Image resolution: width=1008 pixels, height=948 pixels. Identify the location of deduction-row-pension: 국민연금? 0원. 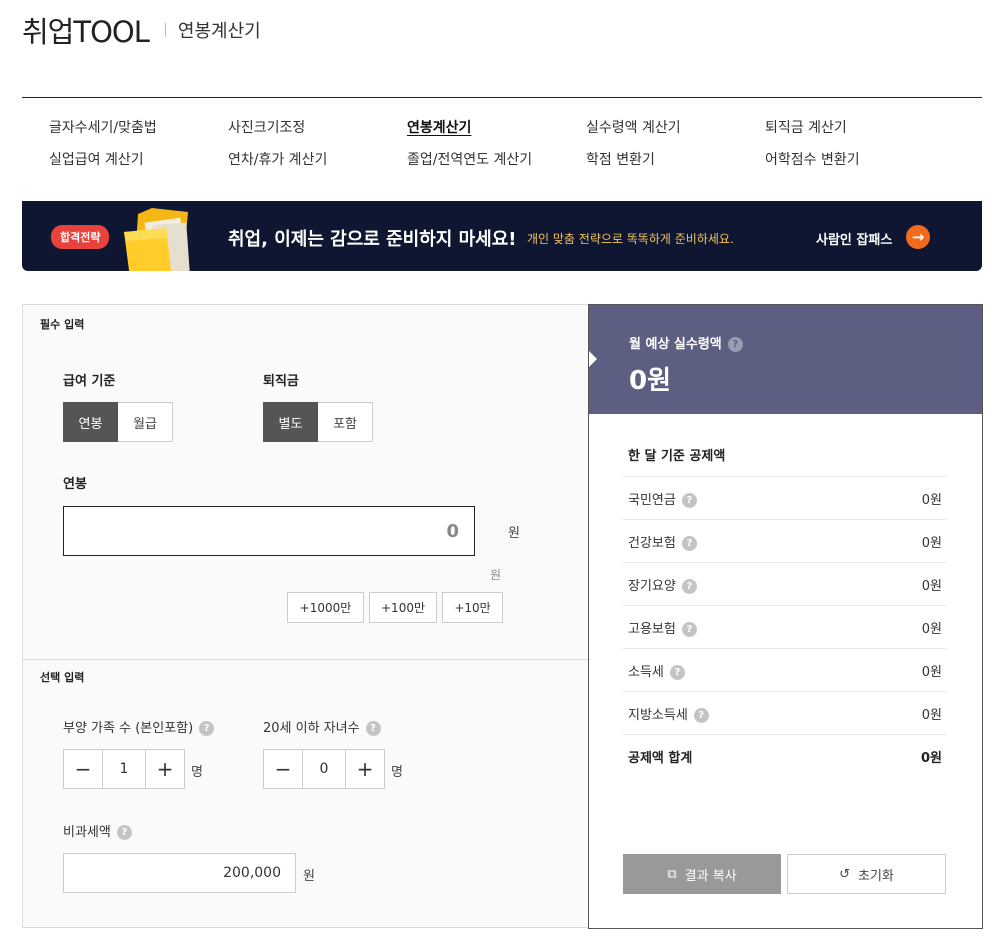
(784, 497).